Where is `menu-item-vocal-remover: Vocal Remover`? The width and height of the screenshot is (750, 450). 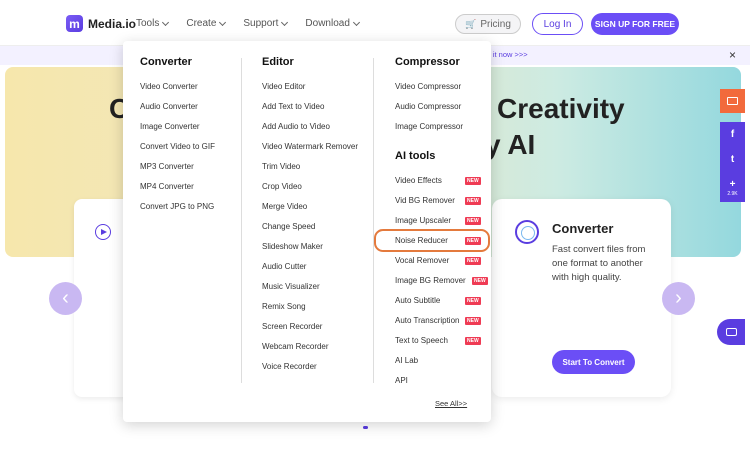
menu-item-vocal-remover: Vocal Remover is located at coordinates (422, 260).